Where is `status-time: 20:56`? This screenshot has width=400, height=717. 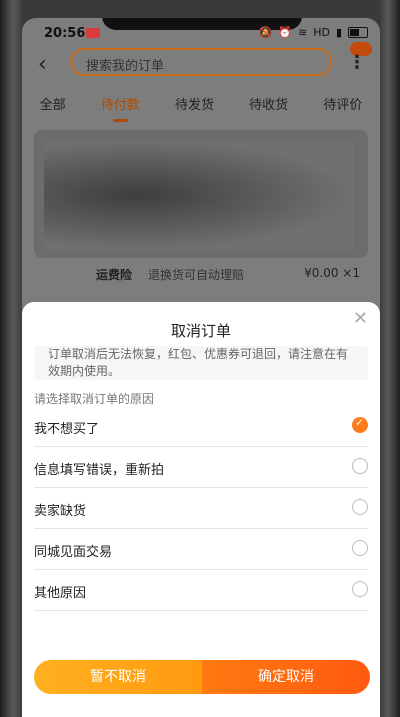
status-time: 20:56 is located at coordinates (65, 33).